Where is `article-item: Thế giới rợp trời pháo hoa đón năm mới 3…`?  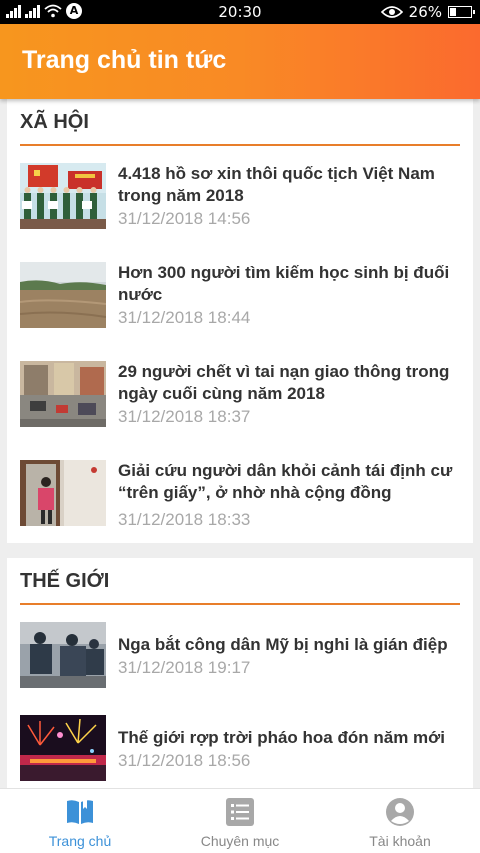
article-item: Thế giới rợp trời pháo hoa đón năm mới 3… is located at coordinates (240, 749).